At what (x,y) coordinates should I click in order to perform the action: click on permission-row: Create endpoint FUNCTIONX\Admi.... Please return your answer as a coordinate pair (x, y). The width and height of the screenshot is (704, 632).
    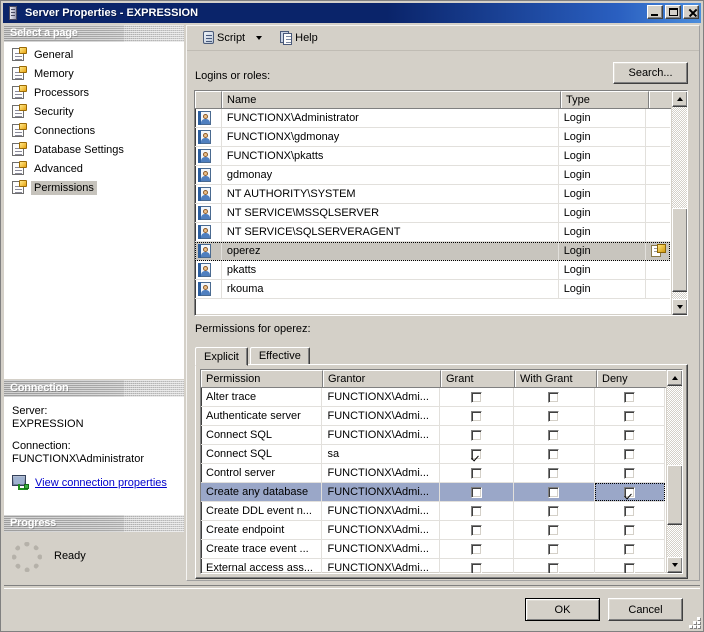
    Looking at the image, I should click on (433, 530).